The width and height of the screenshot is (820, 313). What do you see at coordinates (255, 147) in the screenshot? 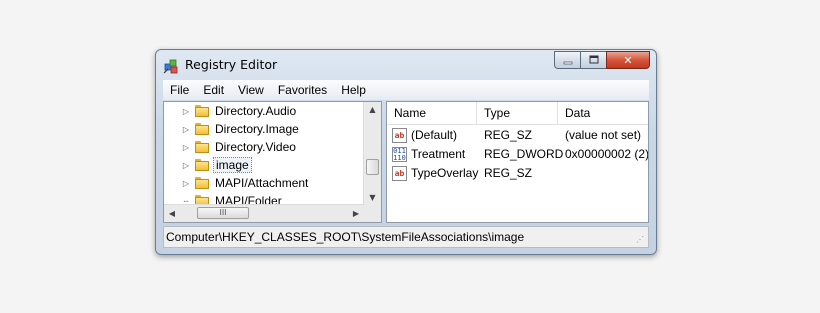
I see `tree-item-label: Directory.Video` at bounding box center [255, 147].